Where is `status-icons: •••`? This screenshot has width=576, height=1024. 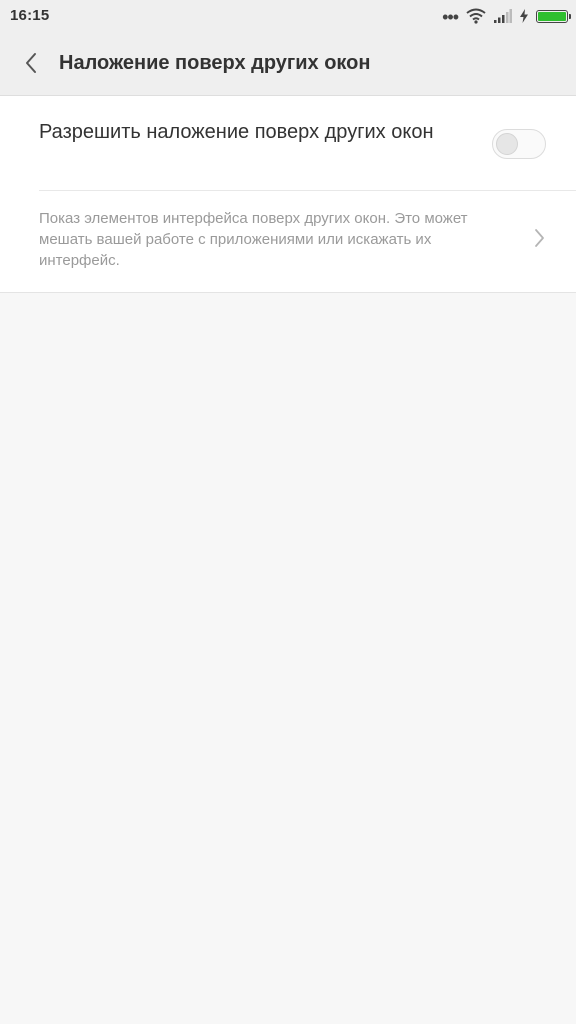
status-icons: ••• is located at coordinates (506, 16).